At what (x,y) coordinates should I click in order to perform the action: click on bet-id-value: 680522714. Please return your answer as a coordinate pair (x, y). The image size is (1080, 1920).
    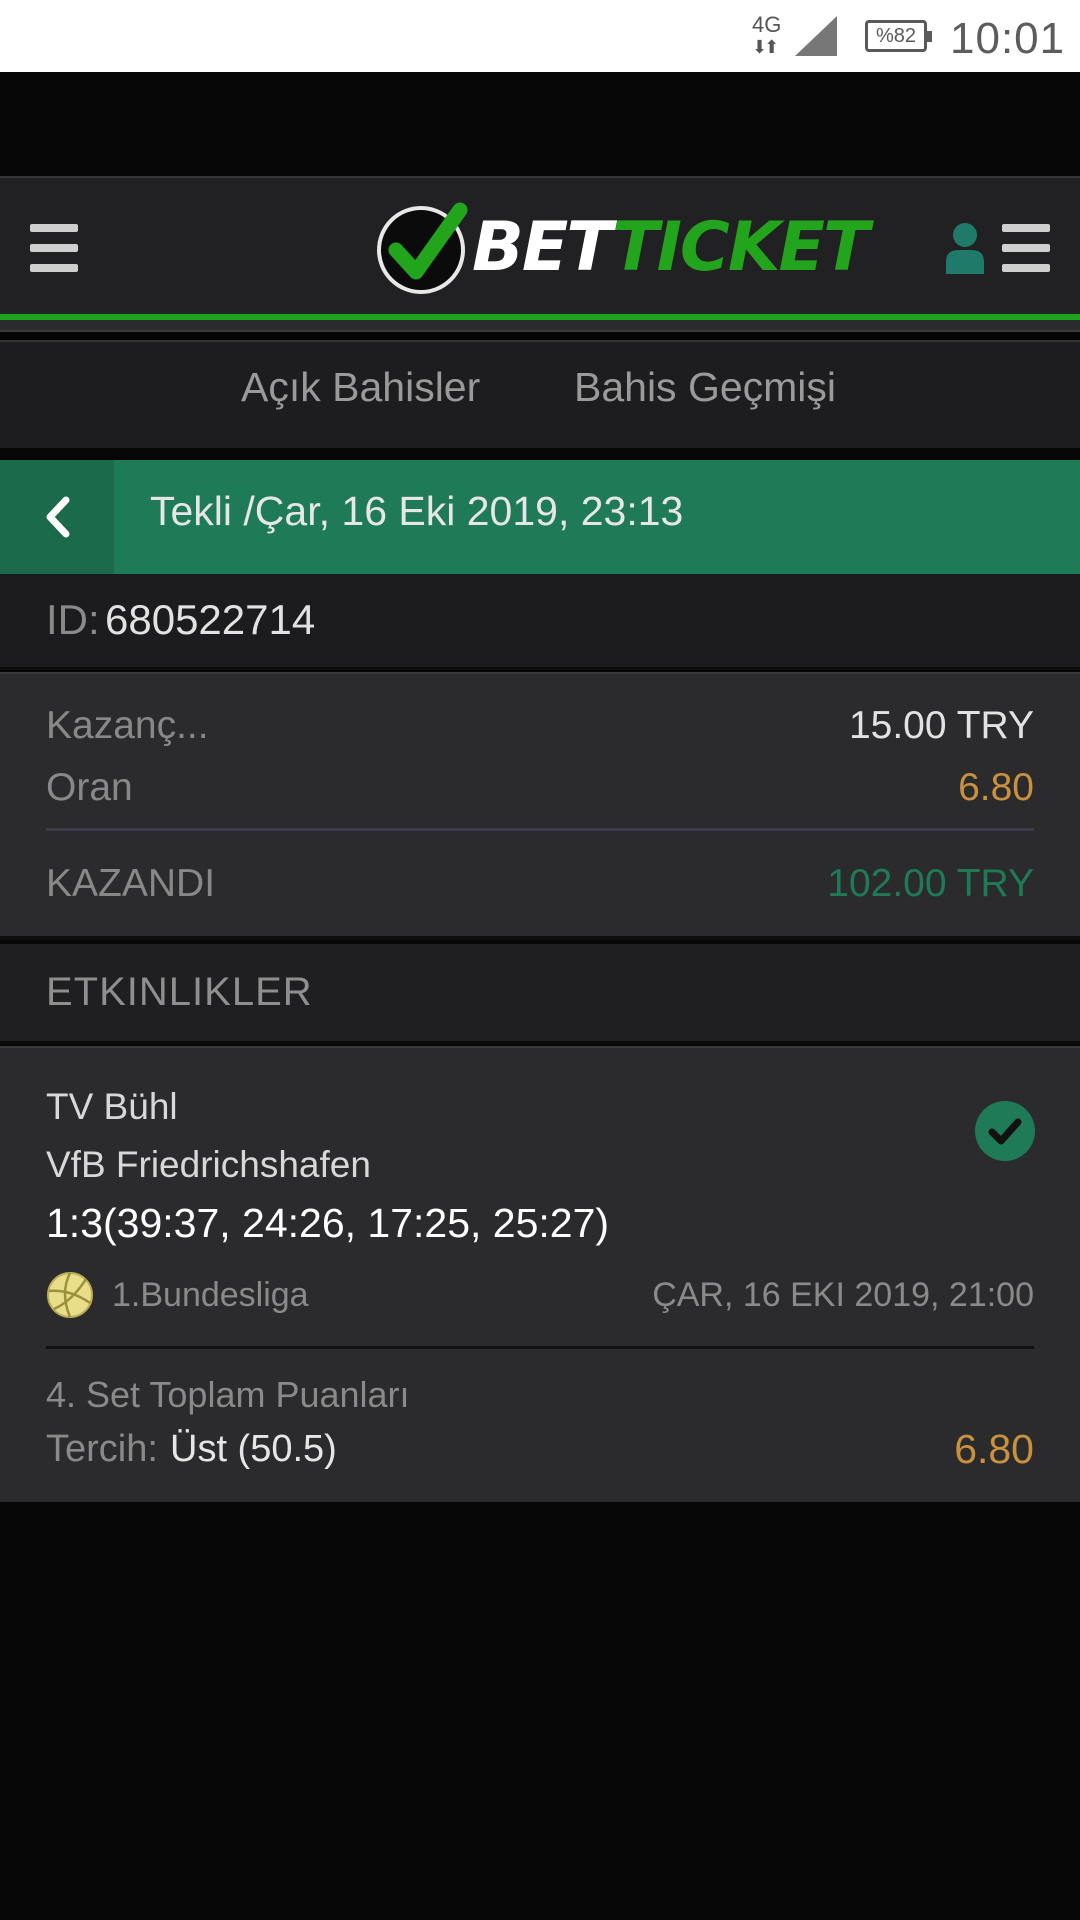
    Looking at the image, I should click on (210, 619).